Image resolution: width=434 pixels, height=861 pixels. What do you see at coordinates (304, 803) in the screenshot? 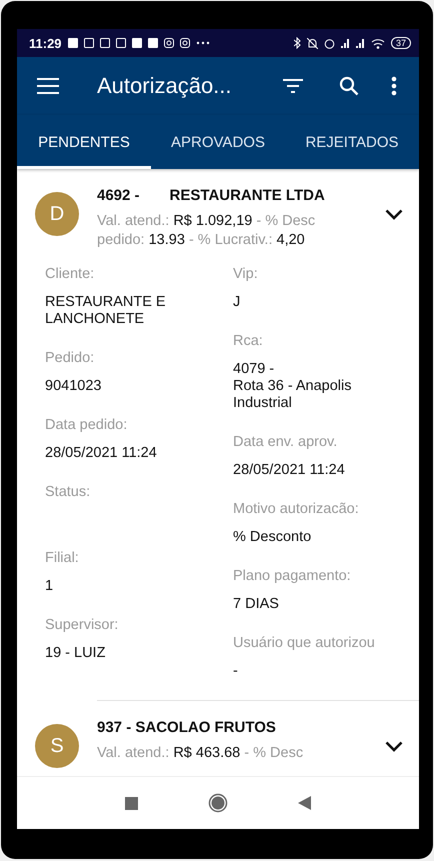
I see `back-icon` at bounding box center [304, 803].